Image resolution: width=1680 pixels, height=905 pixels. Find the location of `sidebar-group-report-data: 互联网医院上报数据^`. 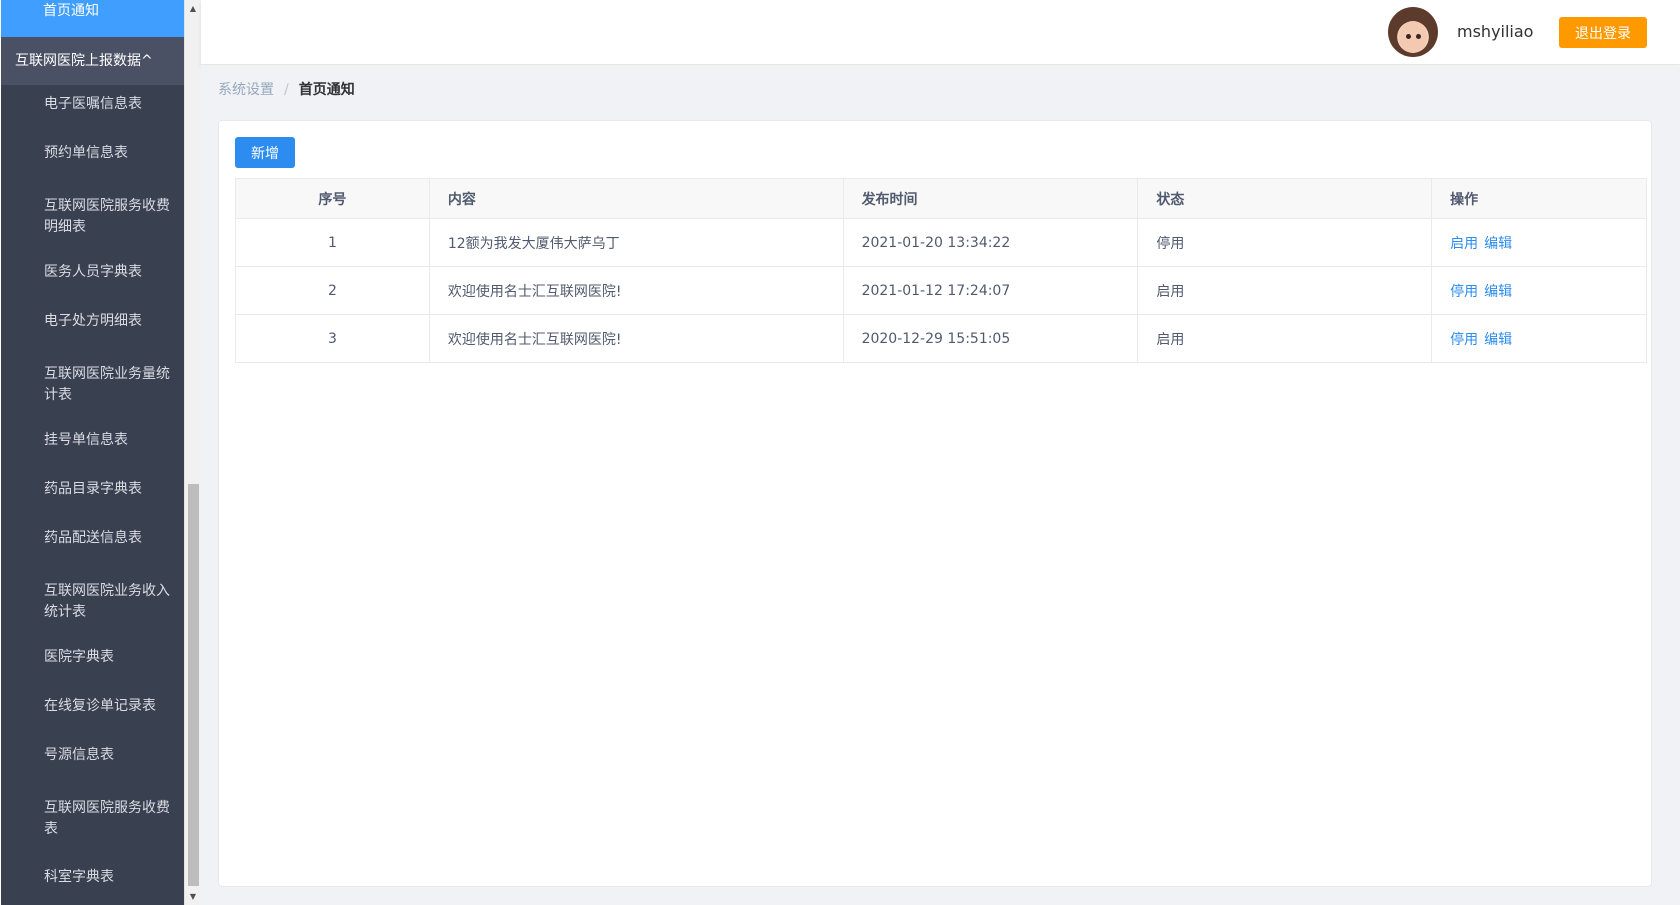

sidebar-group-report-data: 互联网医院上报数据^ is located at coordinates (92, 61).